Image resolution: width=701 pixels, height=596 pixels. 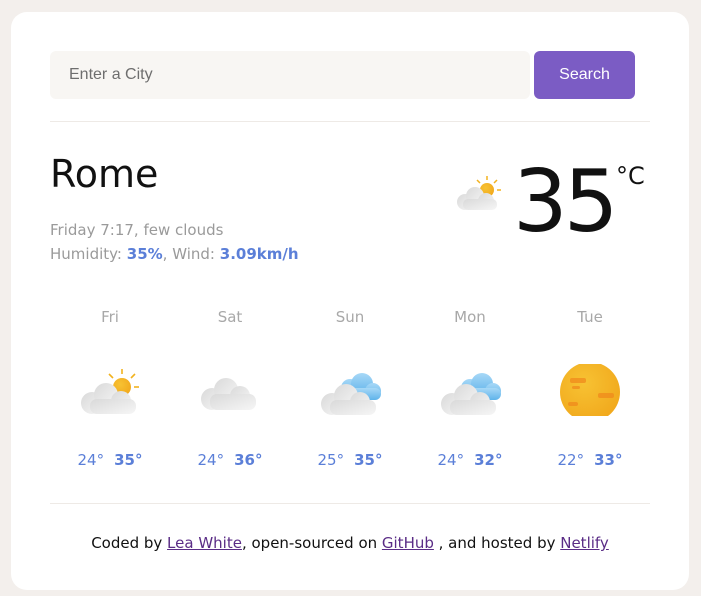 What do you see at coordinates (204, 543) in the screenshot?
I see `author-link: Lea White` at bounding box center [204, 543].